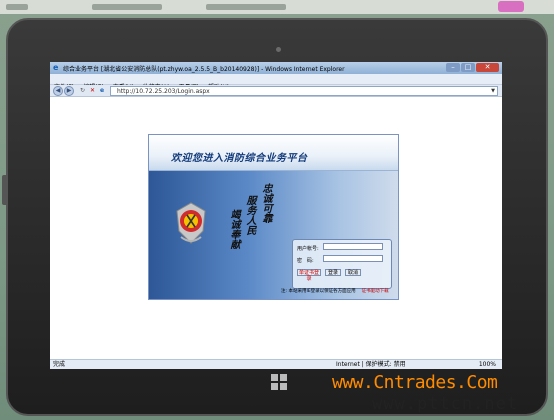 Image resolution: width=554 pixels, height=420 pixels. What do you see at coordinates (453, 67) in the screenshot?
I see `minimize-button: –` at bounding box center [453, 67].